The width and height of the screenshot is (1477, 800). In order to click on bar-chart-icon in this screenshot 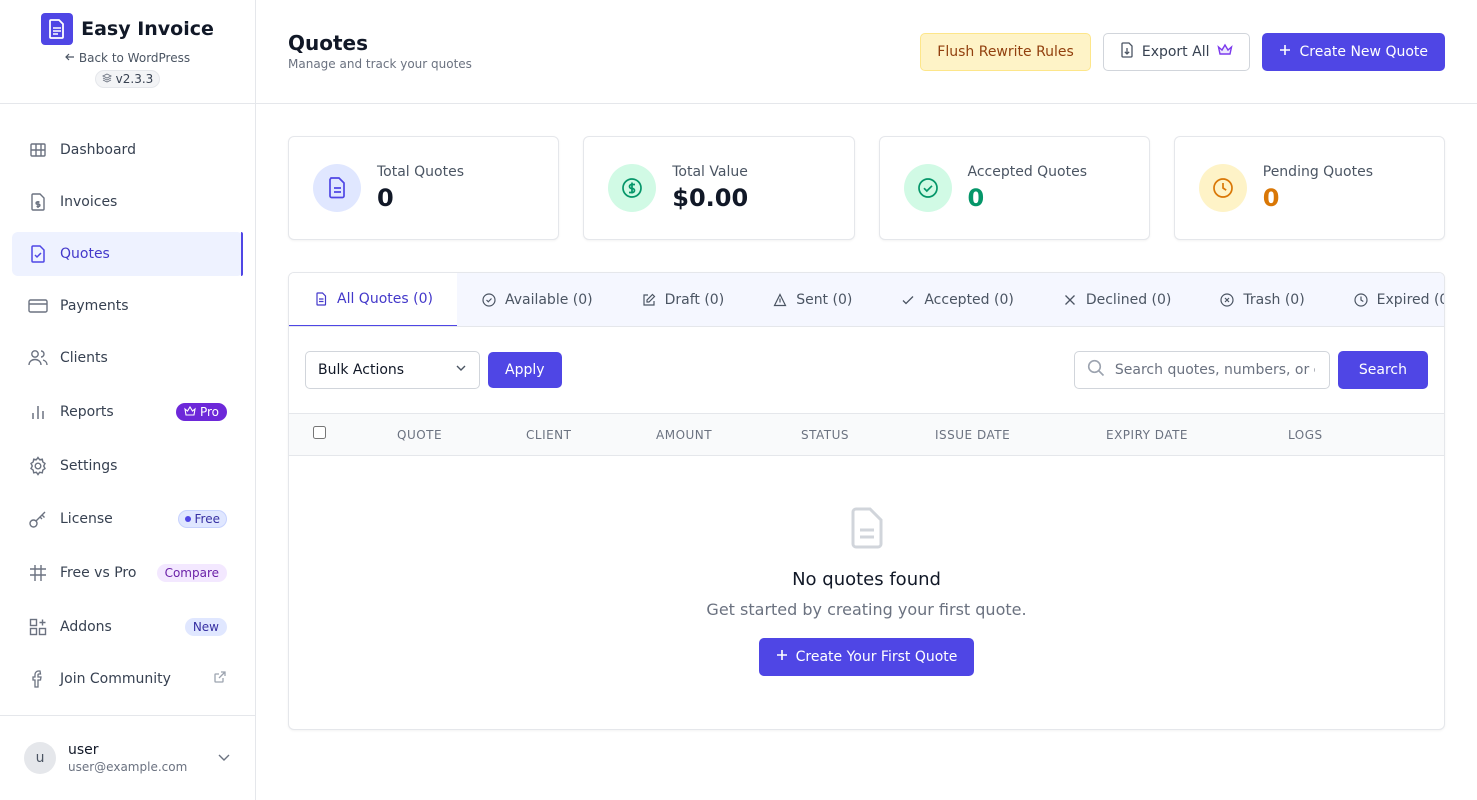, I will do `click(38, 412)`.